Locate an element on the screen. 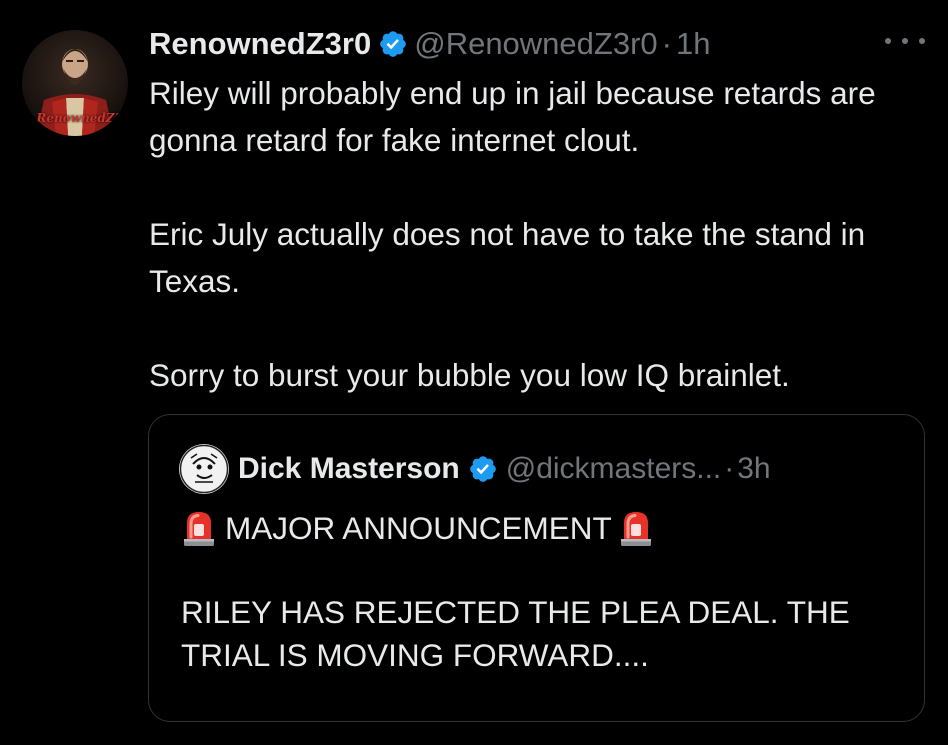 Image resolution: width=948 pixels, height=745 pixels. quoted-author-display-name: Dick Masterson is located at coordinates (349, 469).